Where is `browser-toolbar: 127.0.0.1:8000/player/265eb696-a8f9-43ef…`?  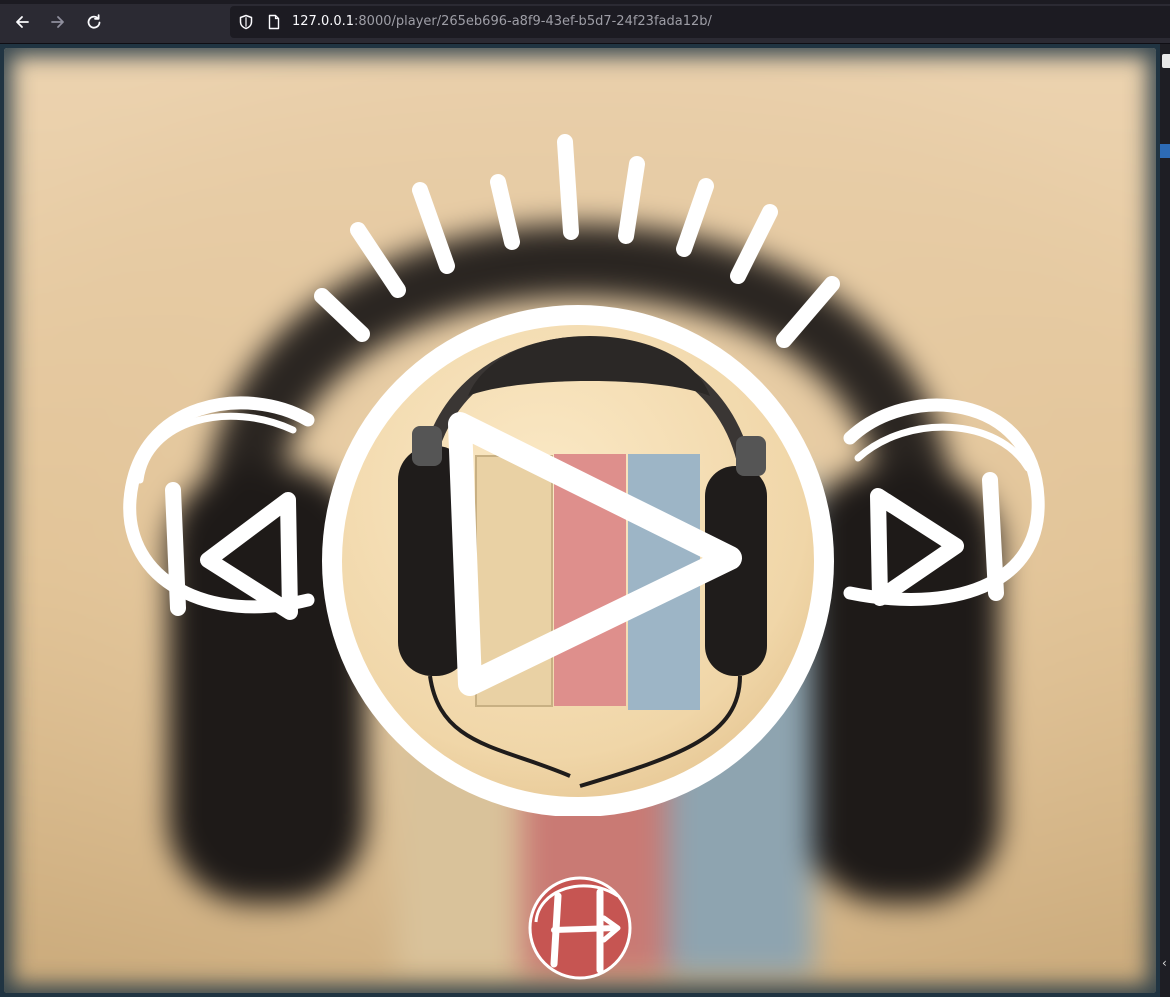 browser-toolbar: 127.0.0.1:8000/player/265eb696-a8f9-43ef… is located at coordinates (585, 22).